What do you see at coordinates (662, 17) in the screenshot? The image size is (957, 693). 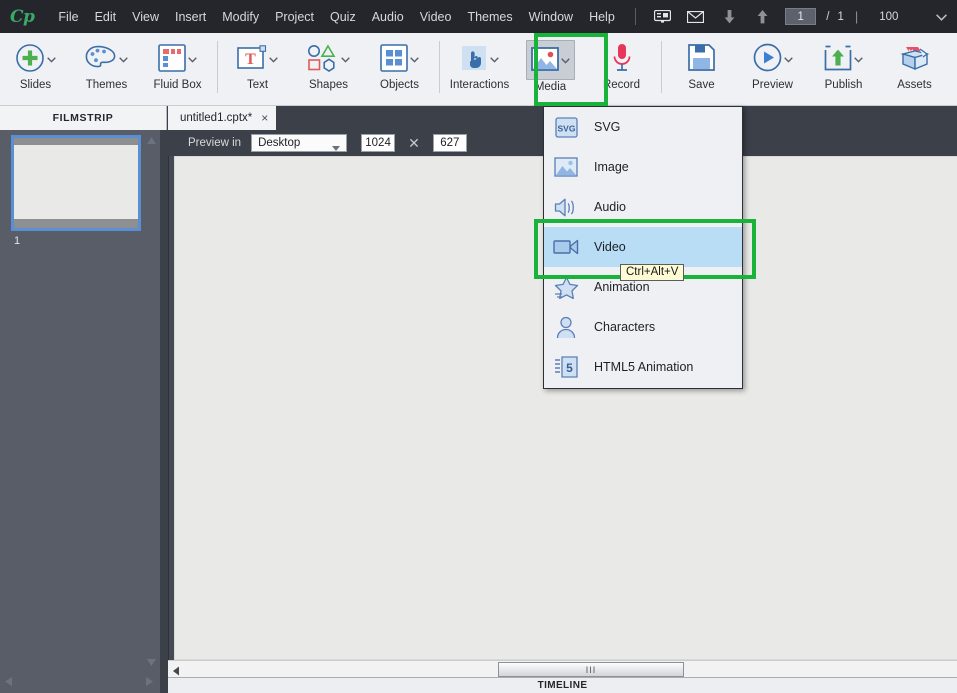 I see `presentation-icon` at bounding box center [662, 17].